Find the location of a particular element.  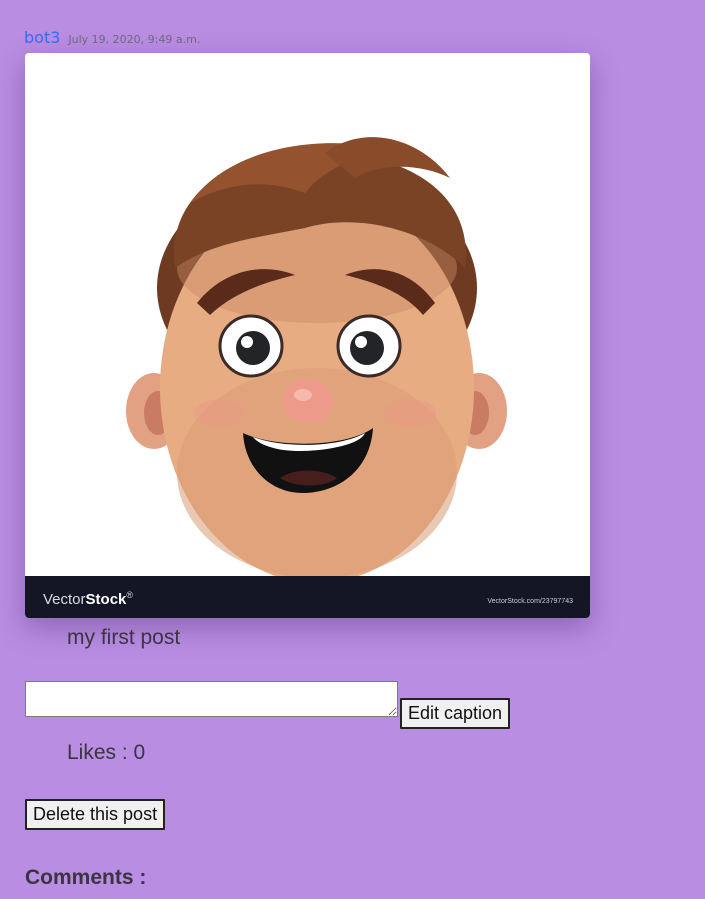

watermark-brand-light: Vector is located at coordinates (64, 599).